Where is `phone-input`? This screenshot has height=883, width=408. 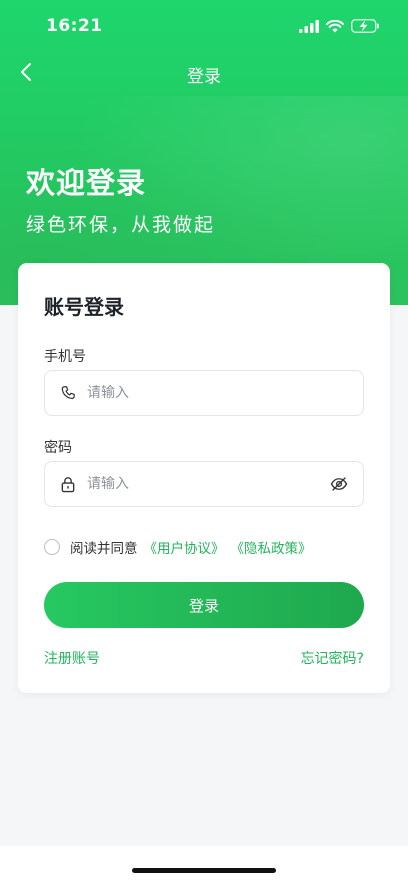
phone-input is located at coordinates (218, 393).